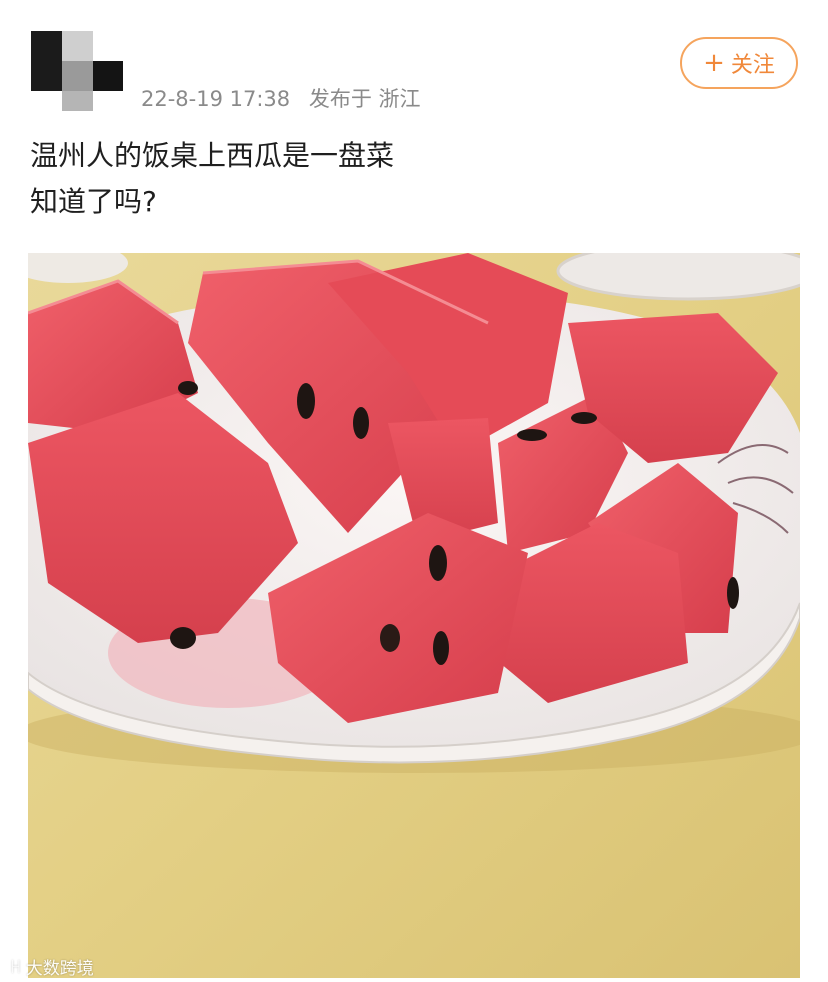 Image resolution: width=828 pixels, height=982 pixels. Describe the element at coordinates (93, 201) in the screenshot. I see `post-text-line: 知道了吗?` at that location.